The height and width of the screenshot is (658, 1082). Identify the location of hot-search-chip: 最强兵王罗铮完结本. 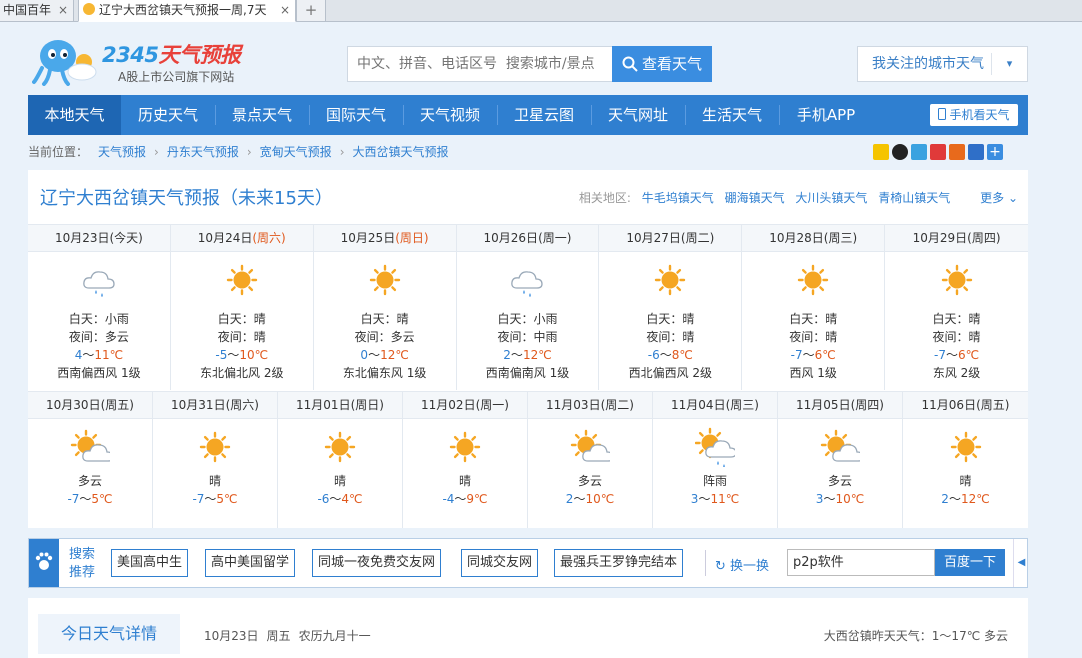
(619, 563).